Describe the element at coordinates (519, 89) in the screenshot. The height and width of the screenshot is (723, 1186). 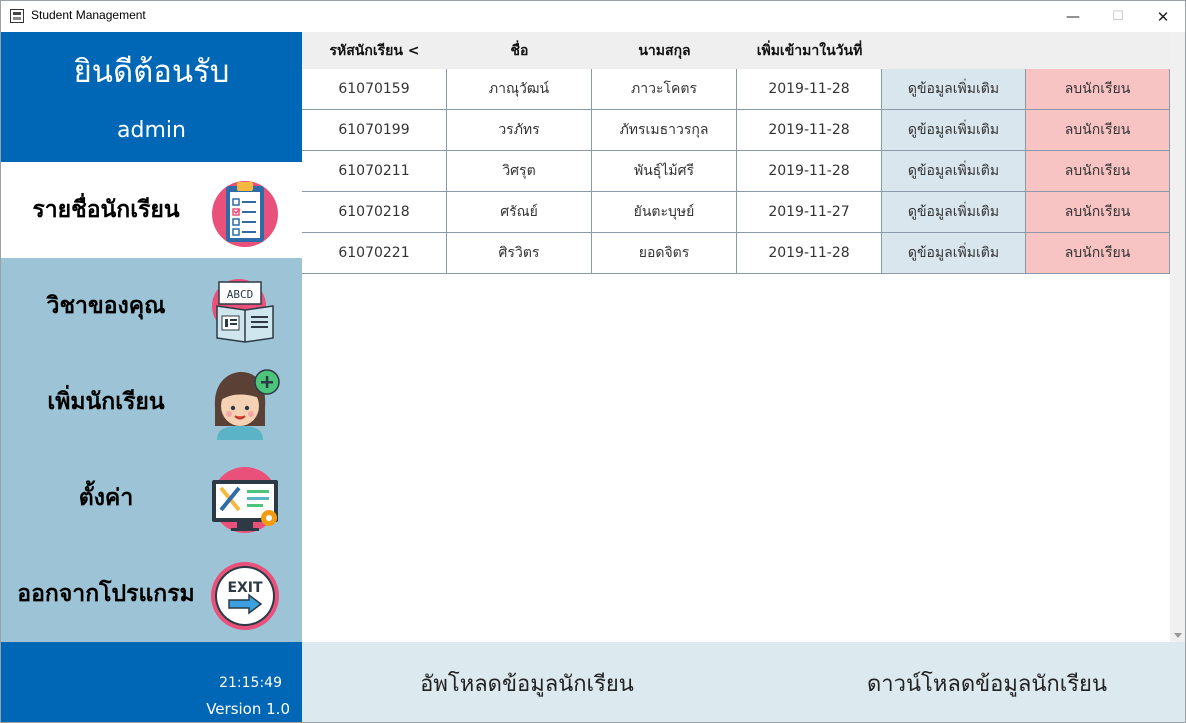
I see `cell-first-name: ภาณุวัฒน์` at that location.